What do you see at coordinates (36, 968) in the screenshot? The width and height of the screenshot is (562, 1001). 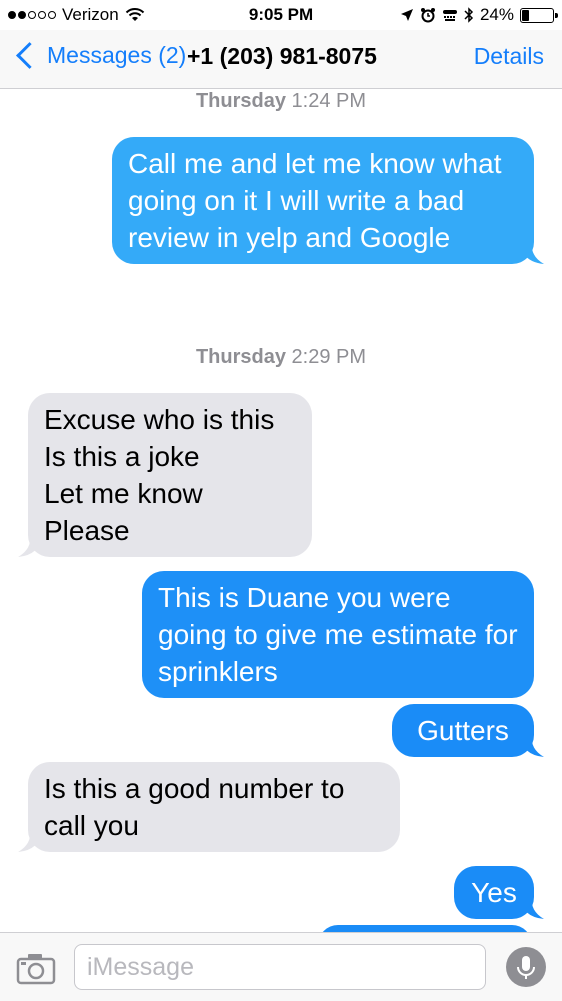 I see `camera-icon` at bounding box center [36, 968].